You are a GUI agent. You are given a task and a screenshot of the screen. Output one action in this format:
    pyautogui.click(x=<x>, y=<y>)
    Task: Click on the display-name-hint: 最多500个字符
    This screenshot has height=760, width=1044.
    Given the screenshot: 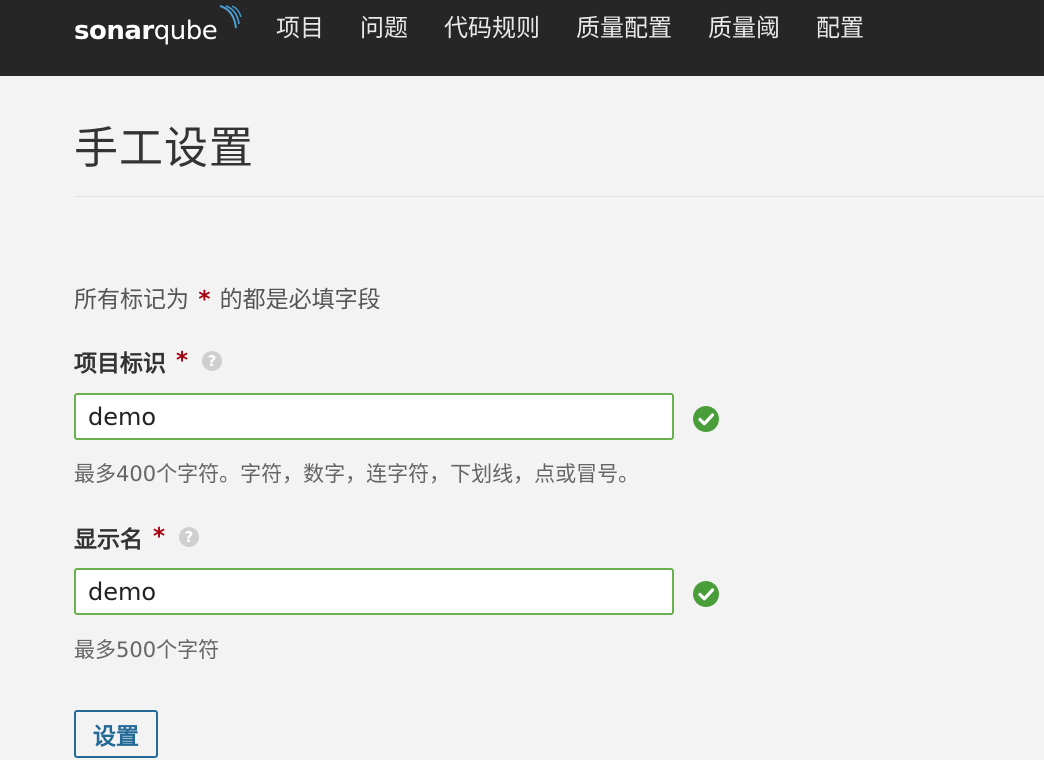 What is the action you would take?
    pyautogui.click(x=147, y=650)
    